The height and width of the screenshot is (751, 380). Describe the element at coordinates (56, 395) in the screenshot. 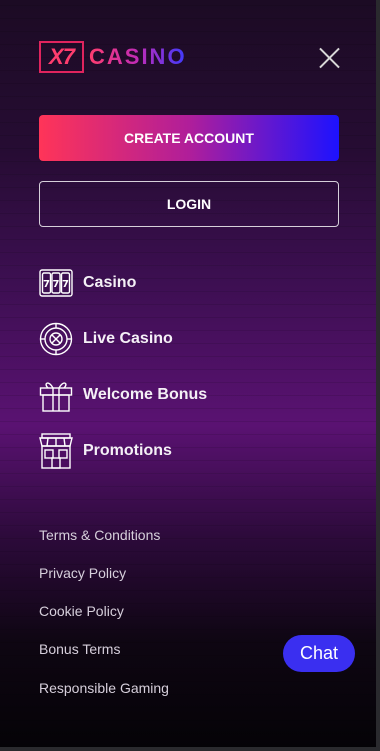

I see `gift-icon` at that location.